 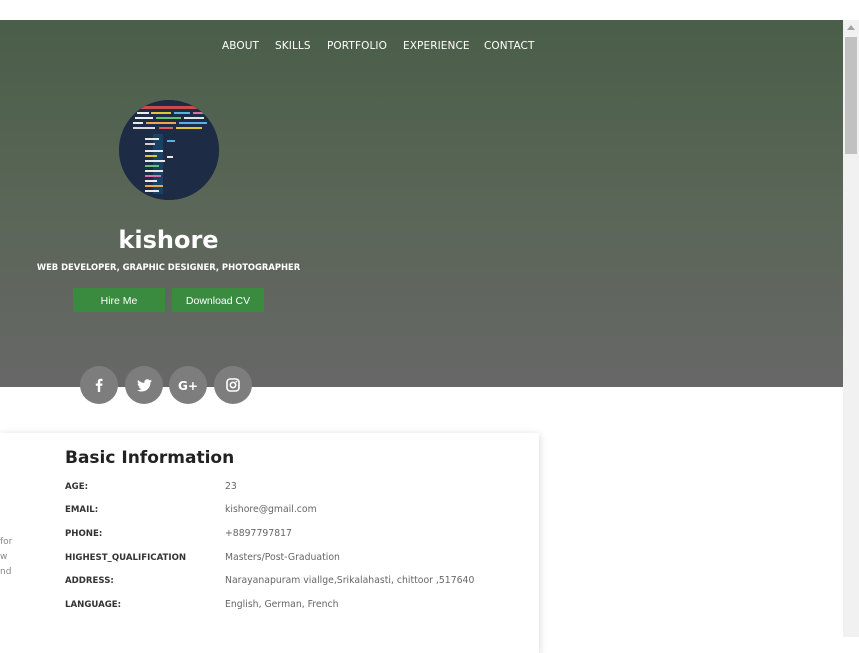 I want to click on download-cv-button: Download CV, so click(x=218, y=300).